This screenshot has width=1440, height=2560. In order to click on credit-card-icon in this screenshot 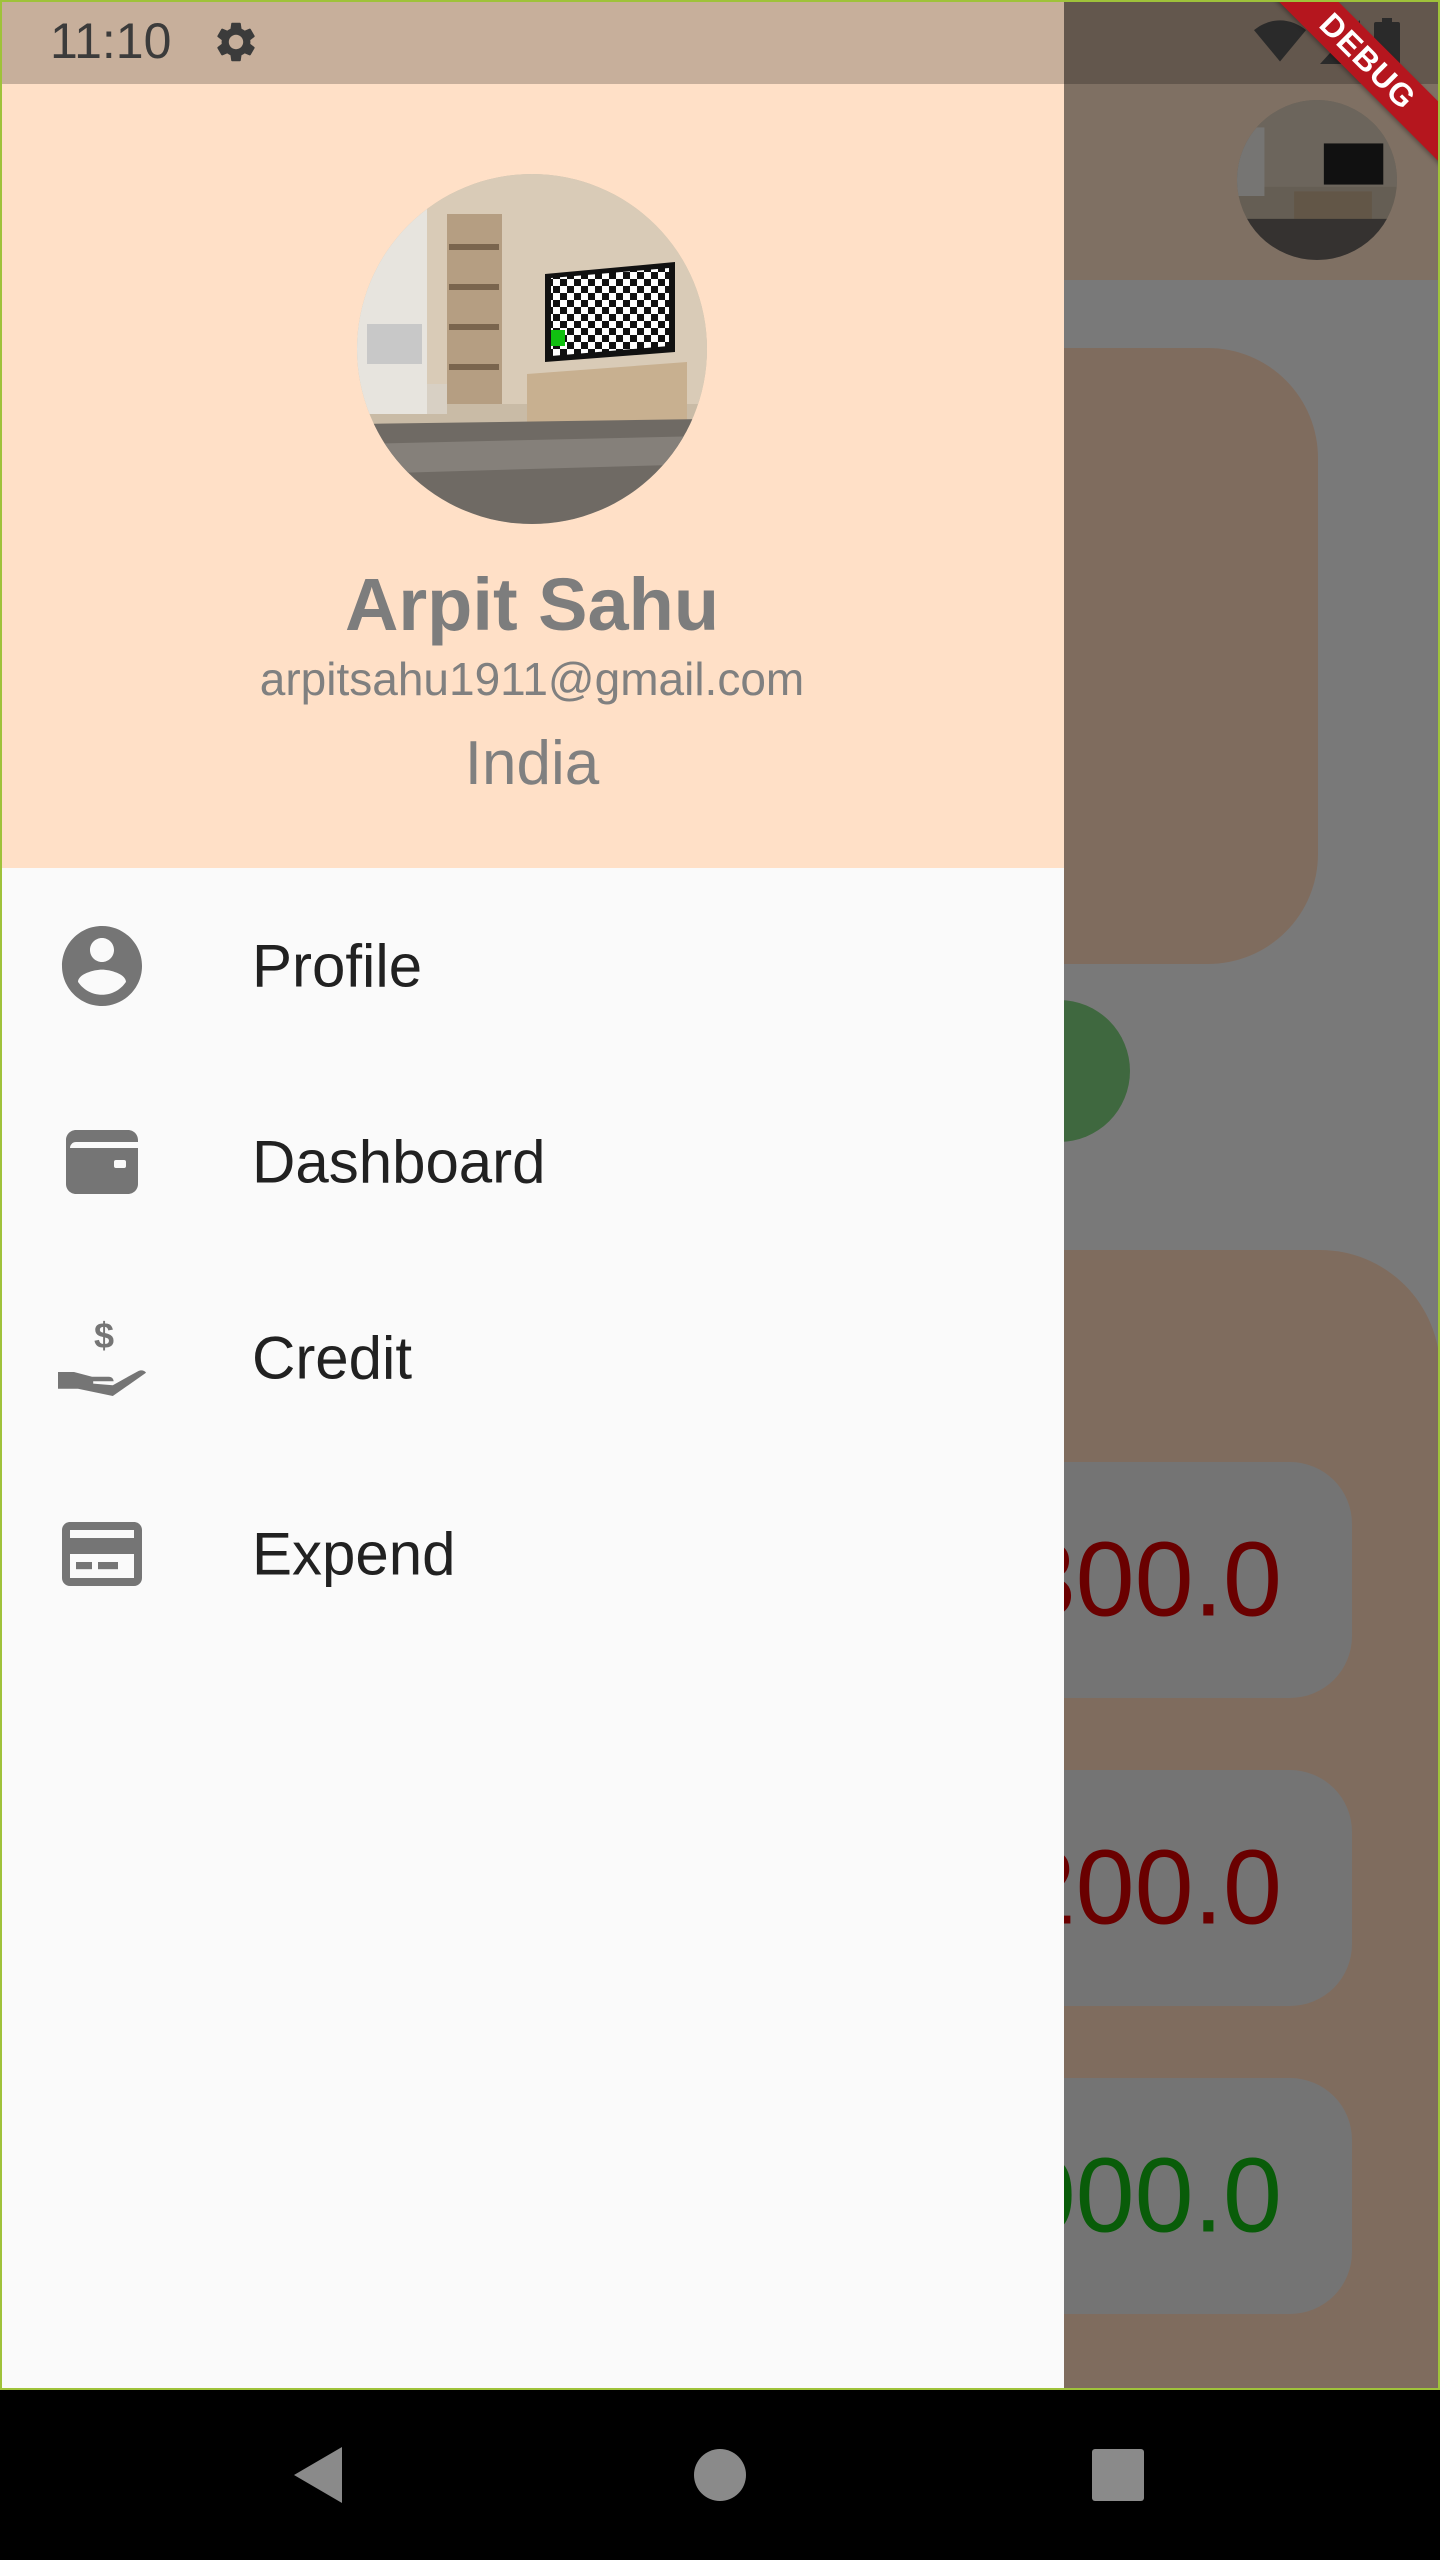, I will do `click(102, 1554)`.